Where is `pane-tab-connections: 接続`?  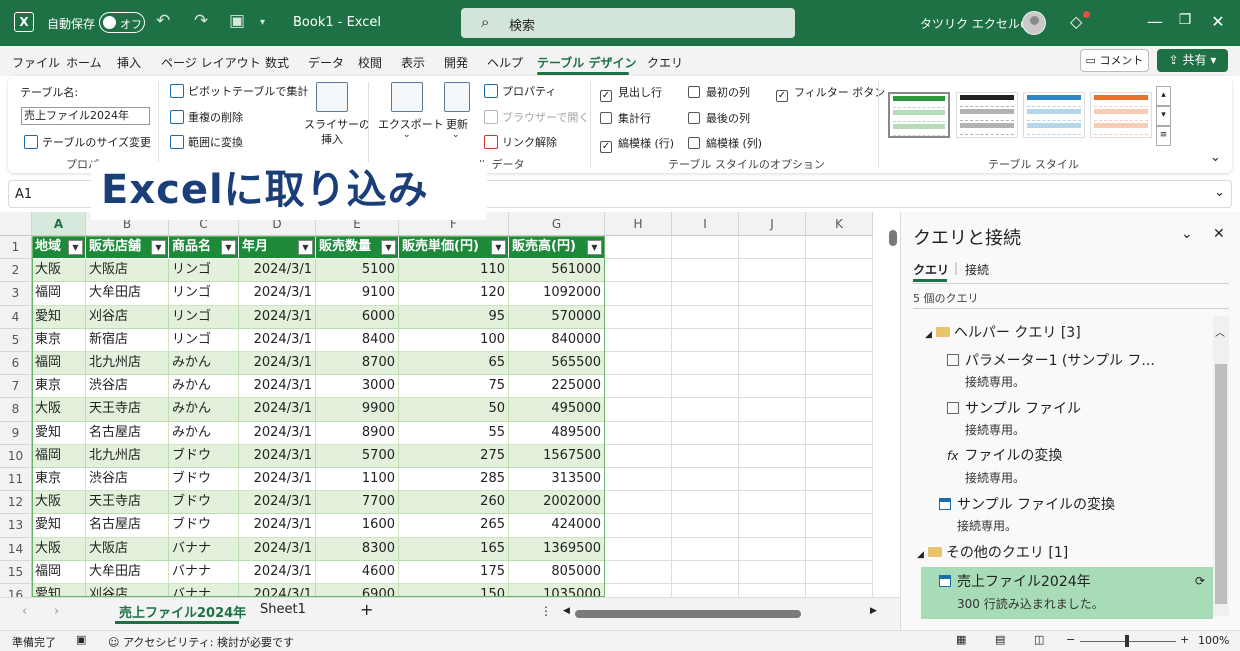 pane-tab-connections: 接続 is located at coordinates (977, 269).